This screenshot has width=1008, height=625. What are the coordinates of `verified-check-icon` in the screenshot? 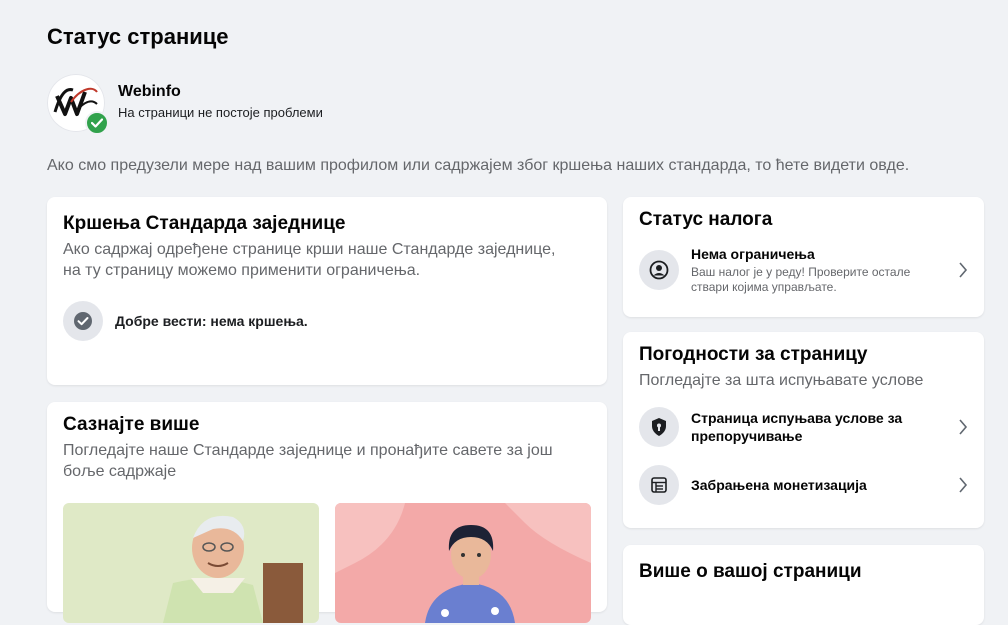 It's located at (97, 123).